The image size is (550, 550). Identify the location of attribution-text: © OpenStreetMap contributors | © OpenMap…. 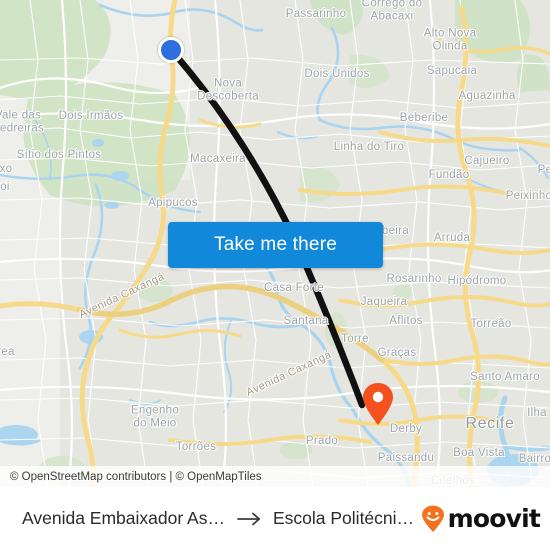
(136, 477).